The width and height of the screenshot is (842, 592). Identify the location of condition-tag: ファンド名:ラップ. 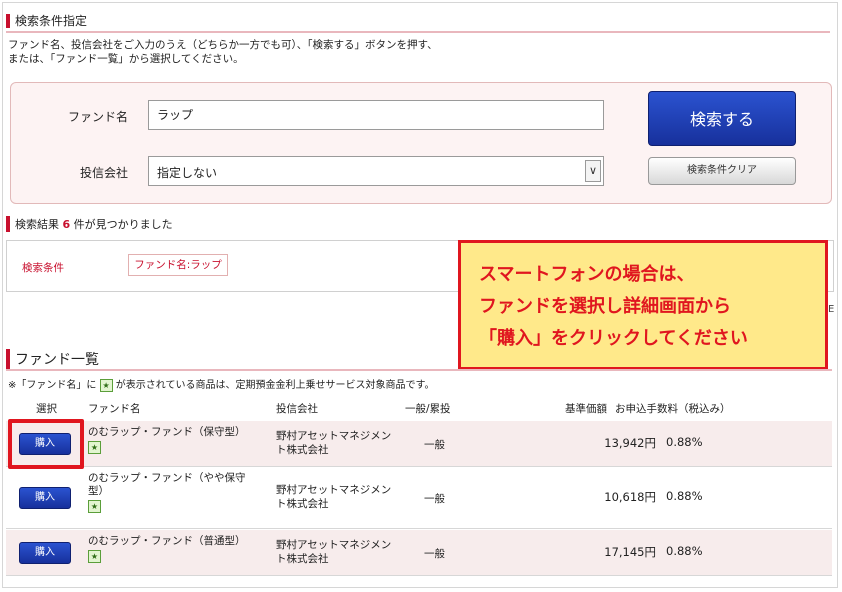
(178, 265).